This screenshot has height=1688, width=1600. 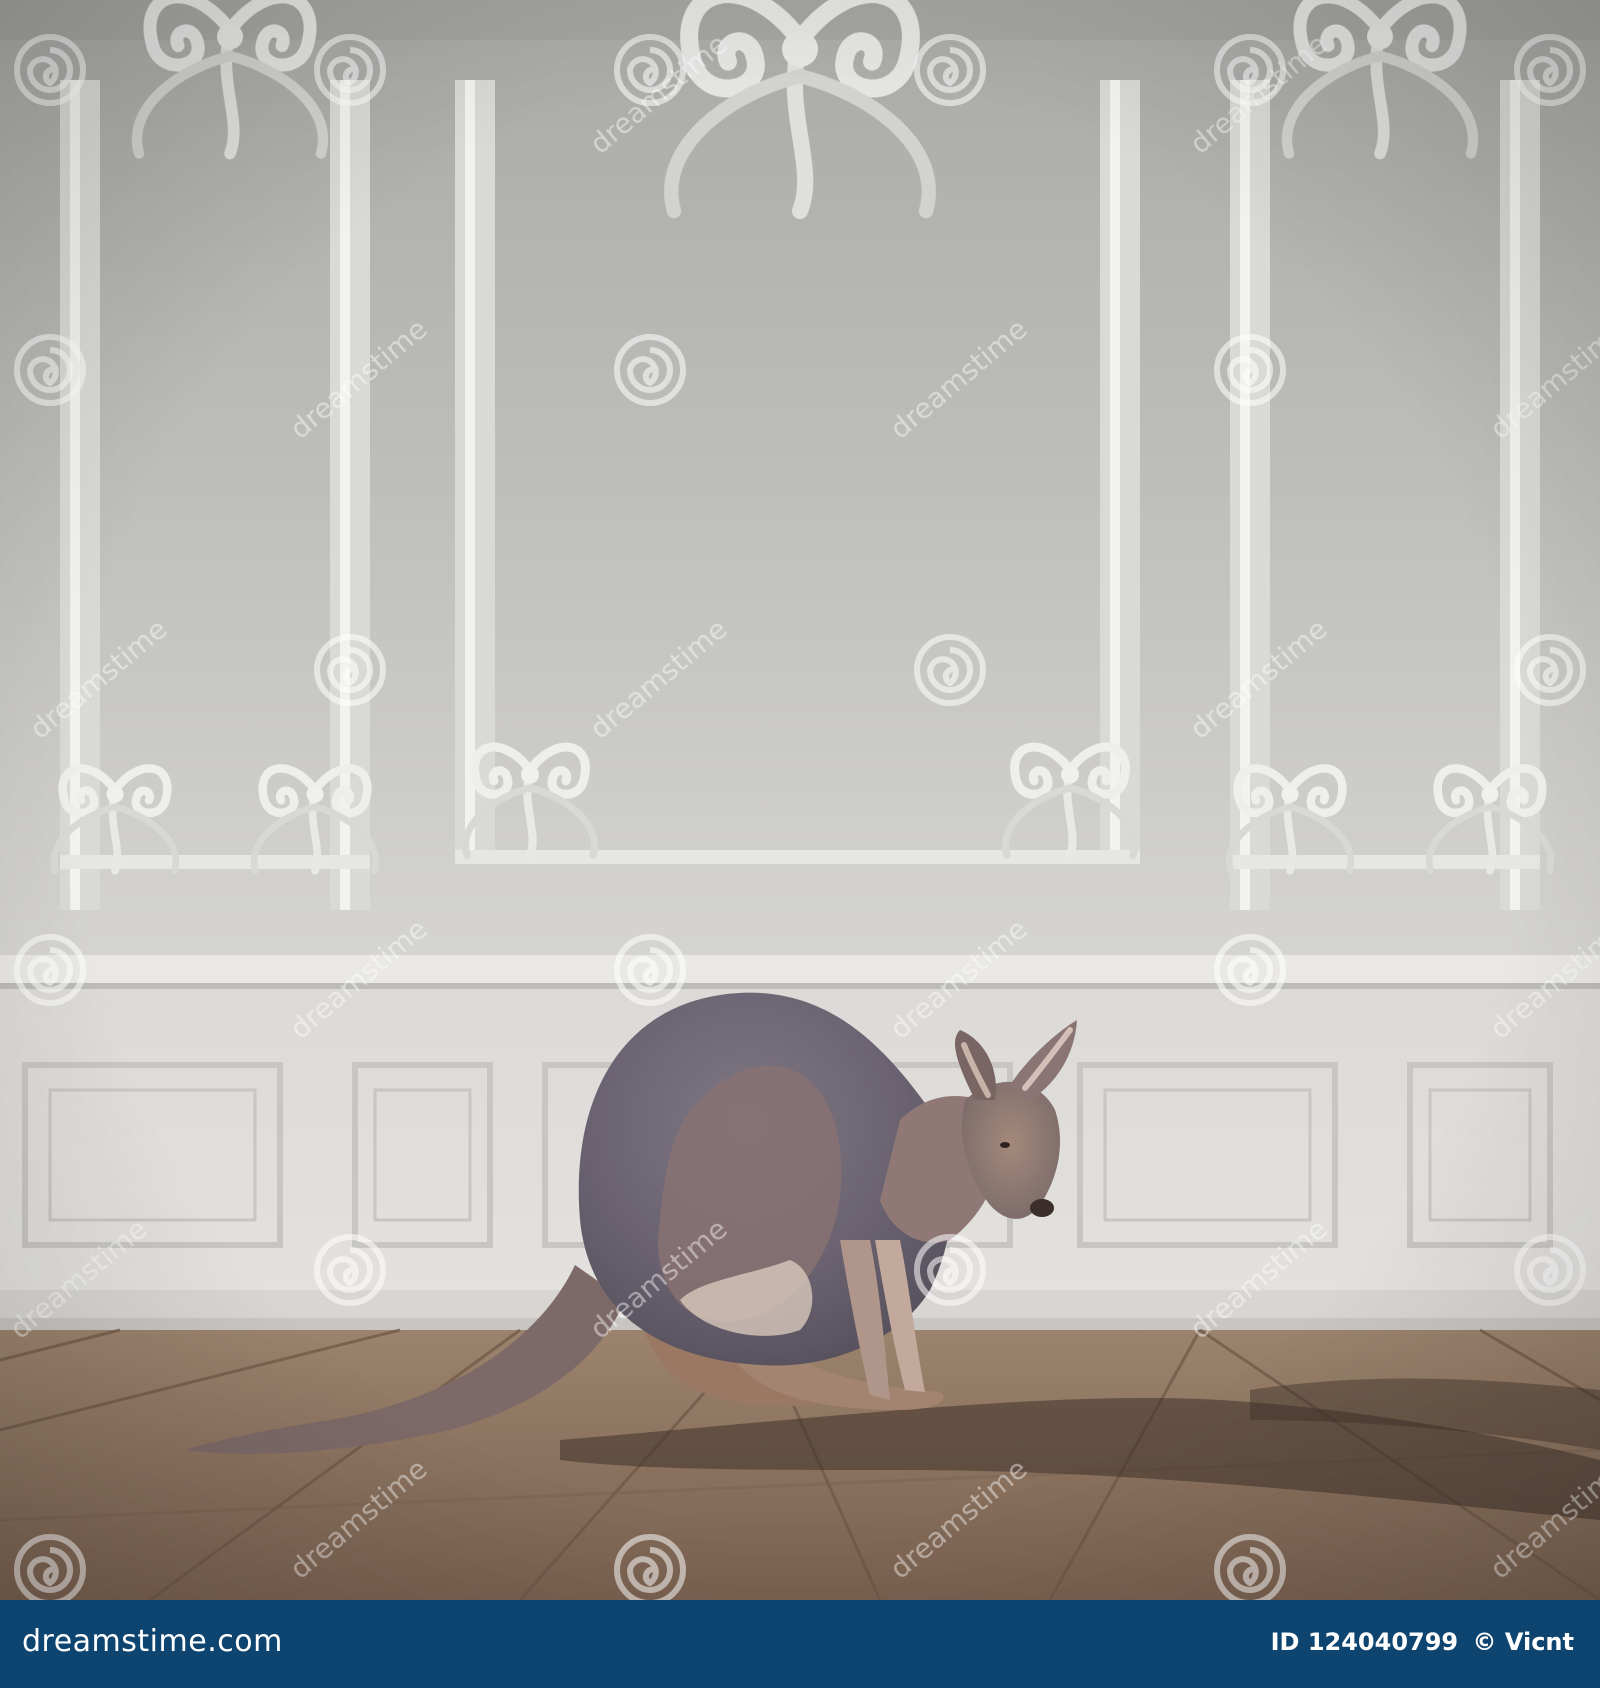 I want to click on stock-footer-bar: dreamstime.com ID 124040799 © Vicnt, so click(x=800, y=1644).